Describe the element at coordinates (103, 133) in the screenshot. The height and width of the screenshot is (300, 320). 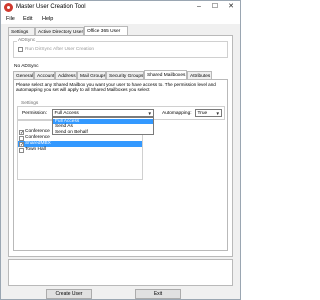
I see `permission-option-send-on-behalf: Send on Behalf` at that location.